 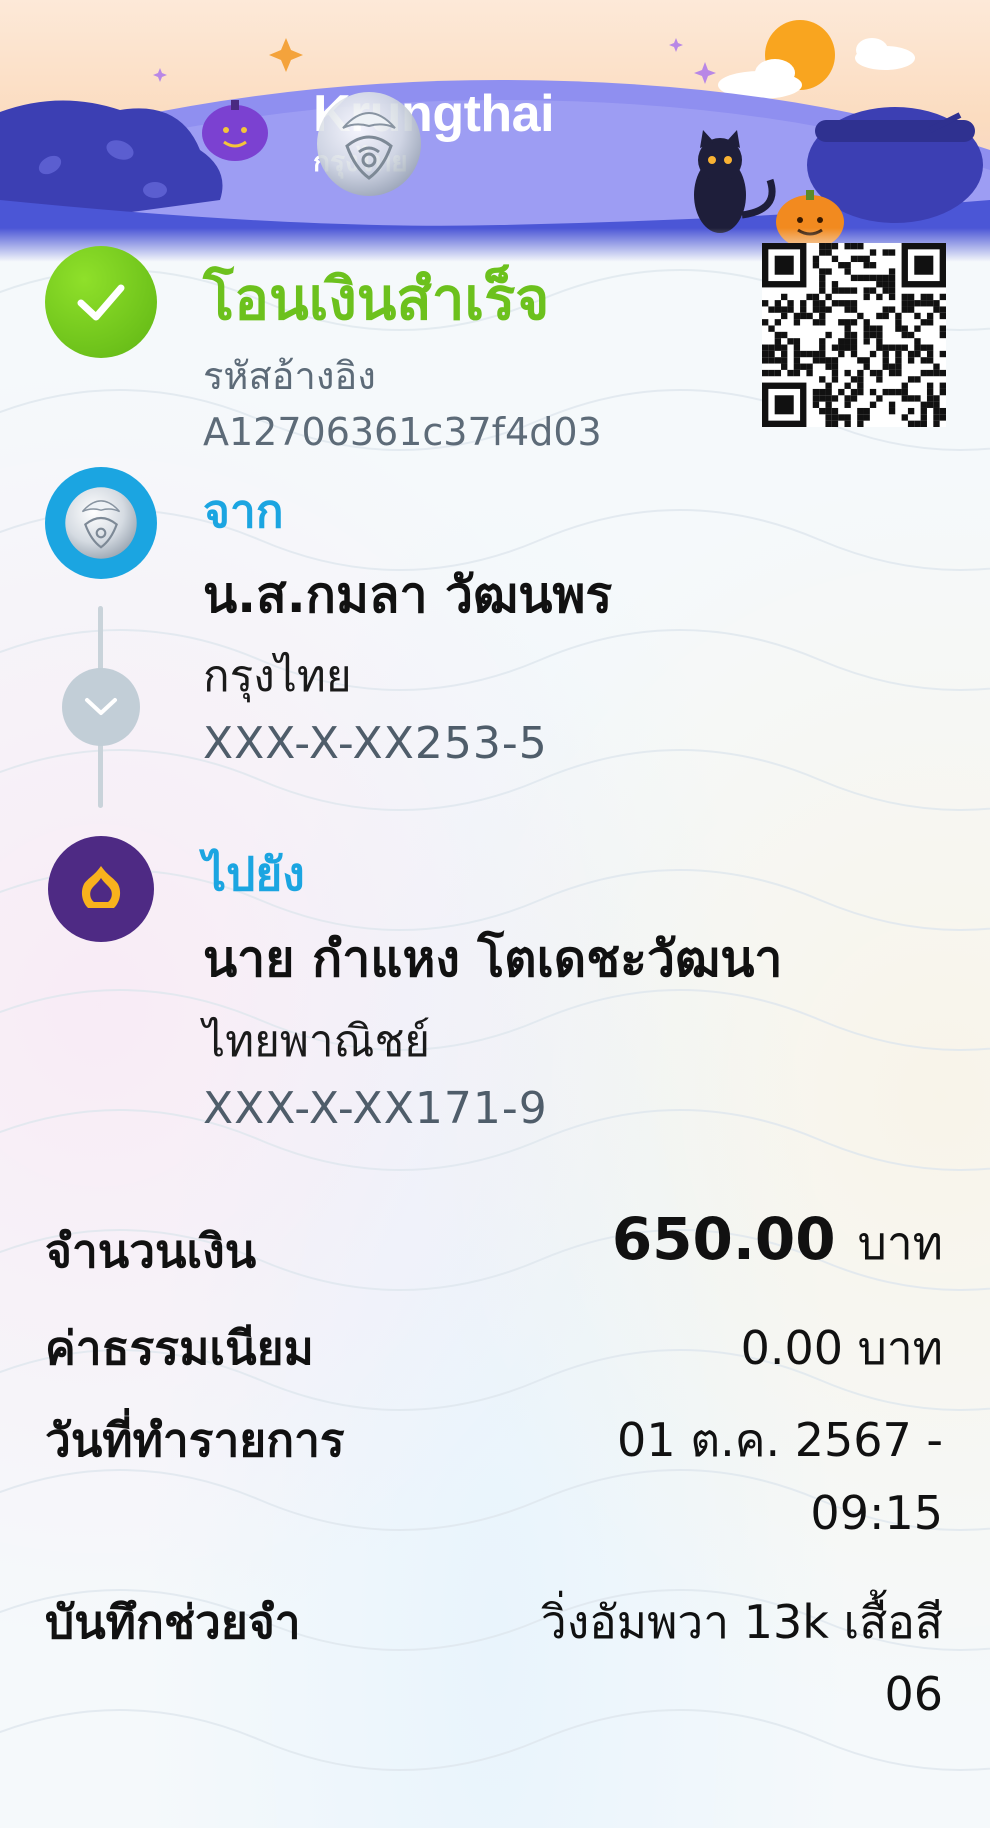 What do you see at coordinates (317, 1041) in the screenshot?
I see `recipient-bank: ไทยพาณิชย์` at bounding box center [317, 1041].